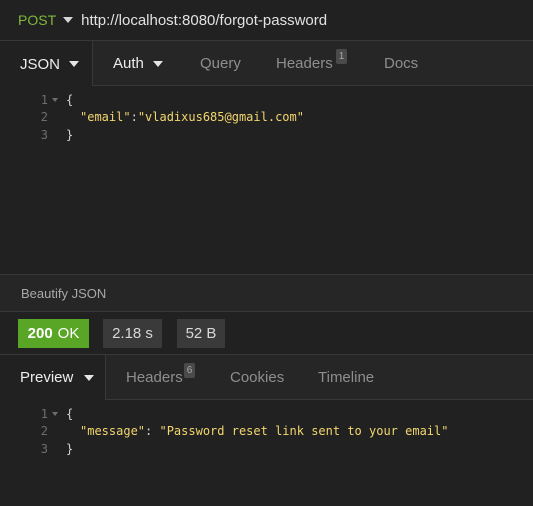 Image resolution: width=533 pixels, height=506 pixels. I want to click on tab-docs-label: Docs, so click(401, 63).